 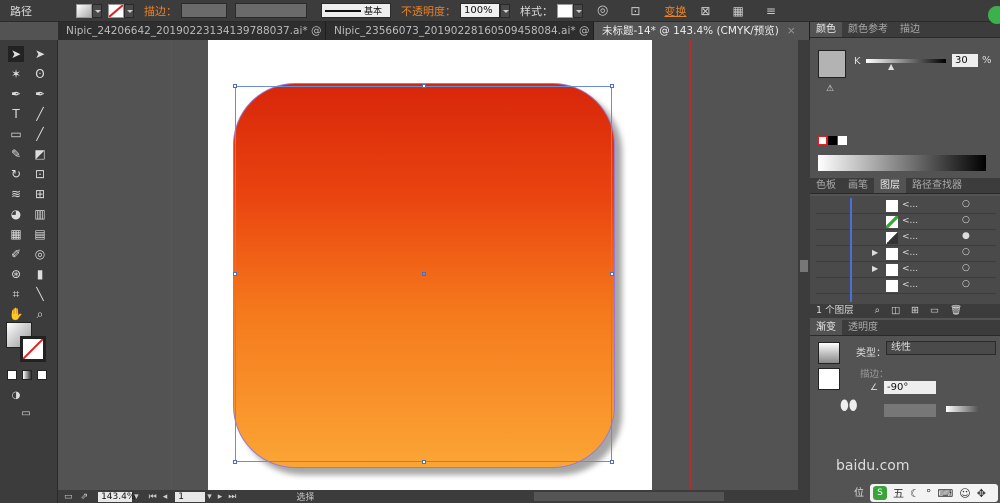 What do you see at coordinates (40, 194) in the screenshot?
I see `free-transform-icon: ⊞` at bounding box center [40, 194].